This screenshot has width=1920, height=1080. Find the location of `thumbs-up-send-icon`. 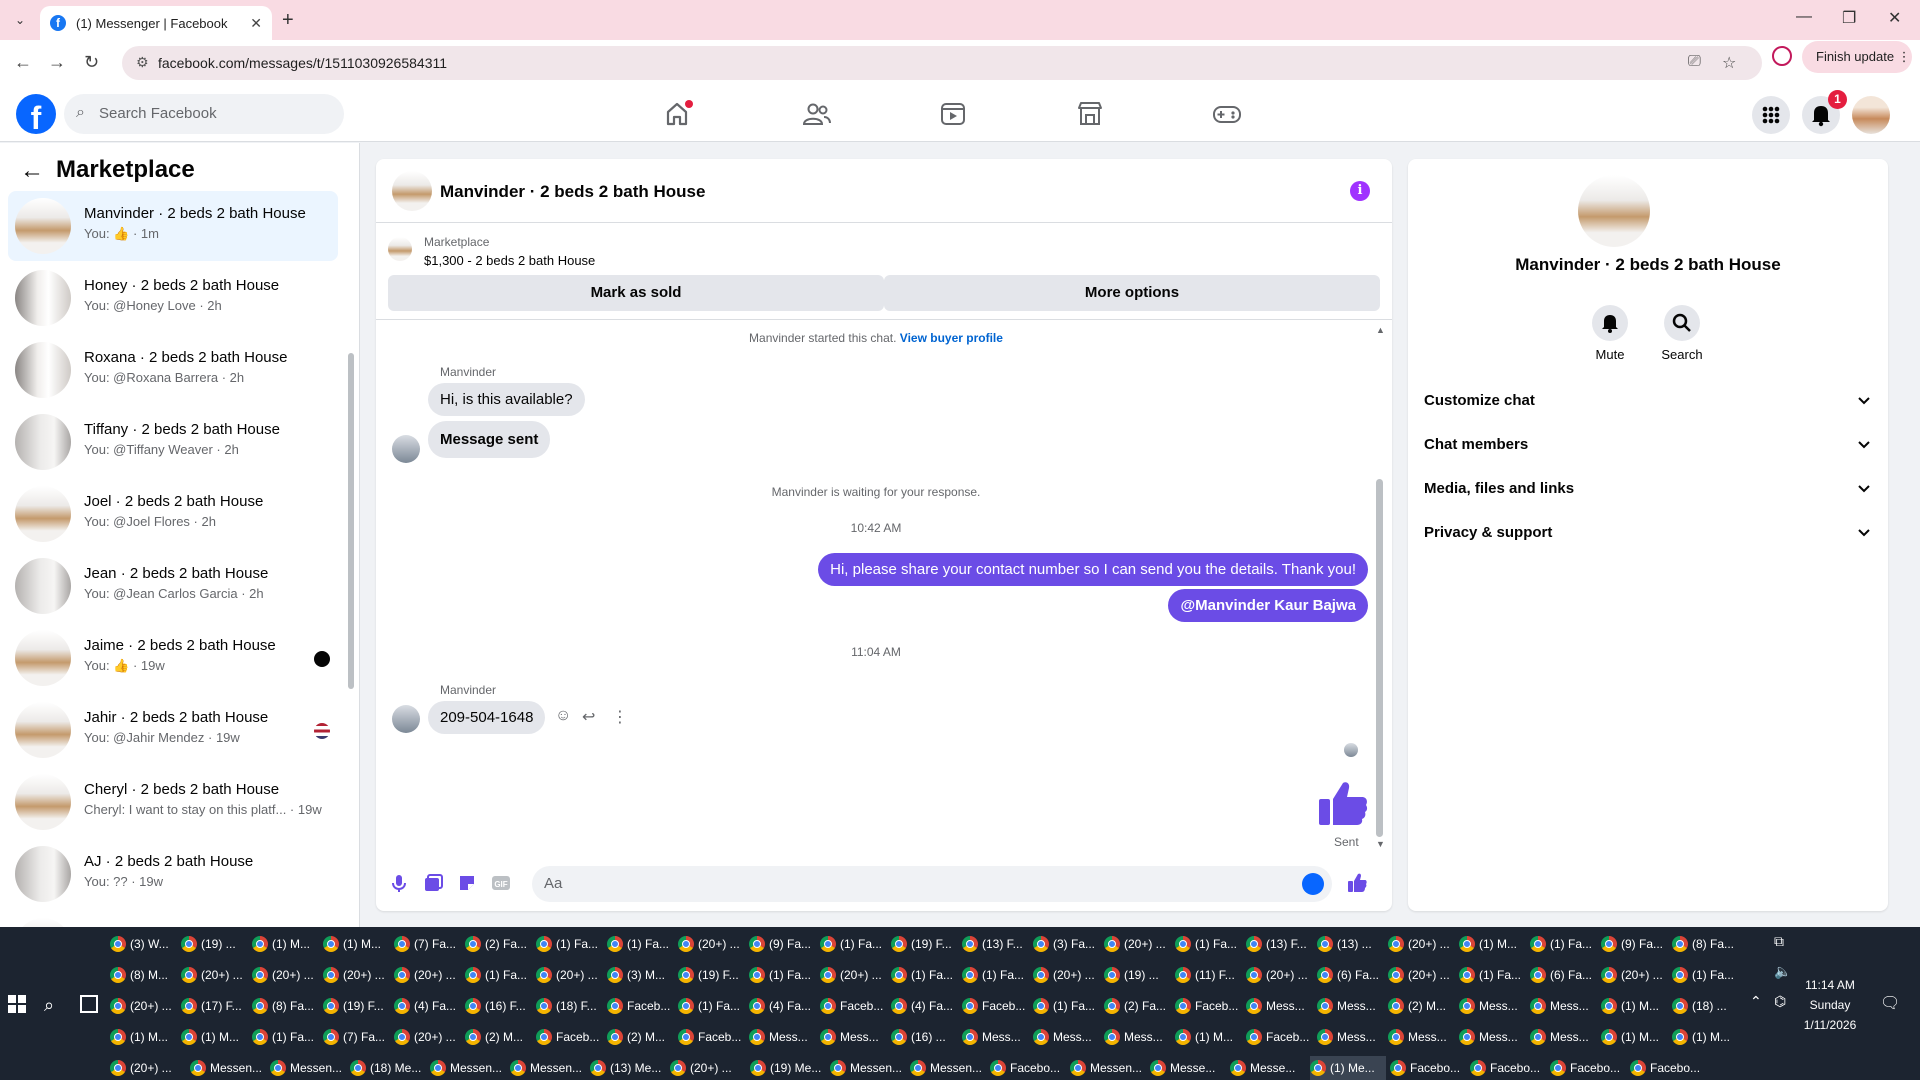

thumbs-up-send-icon is located at coordinates (1357, 883).